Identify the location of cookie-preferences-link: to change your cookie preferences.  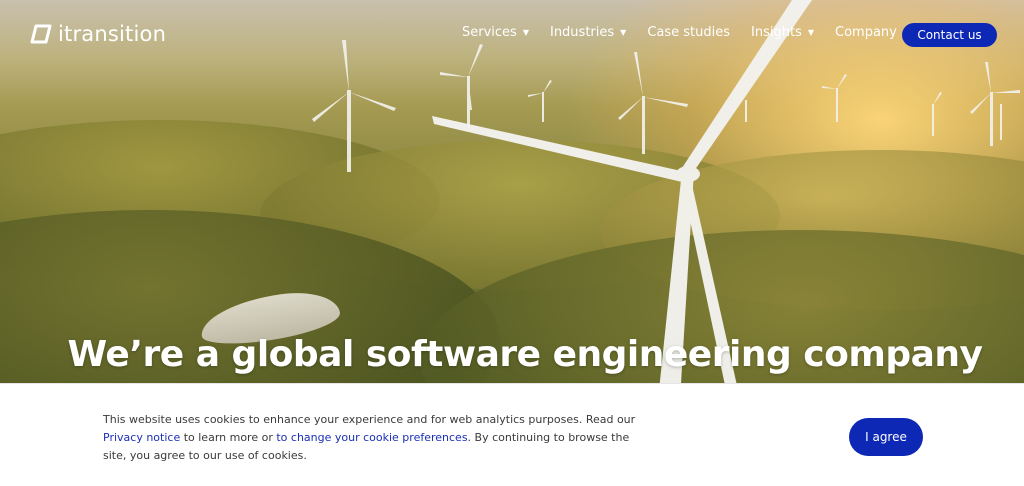
(371, 437).